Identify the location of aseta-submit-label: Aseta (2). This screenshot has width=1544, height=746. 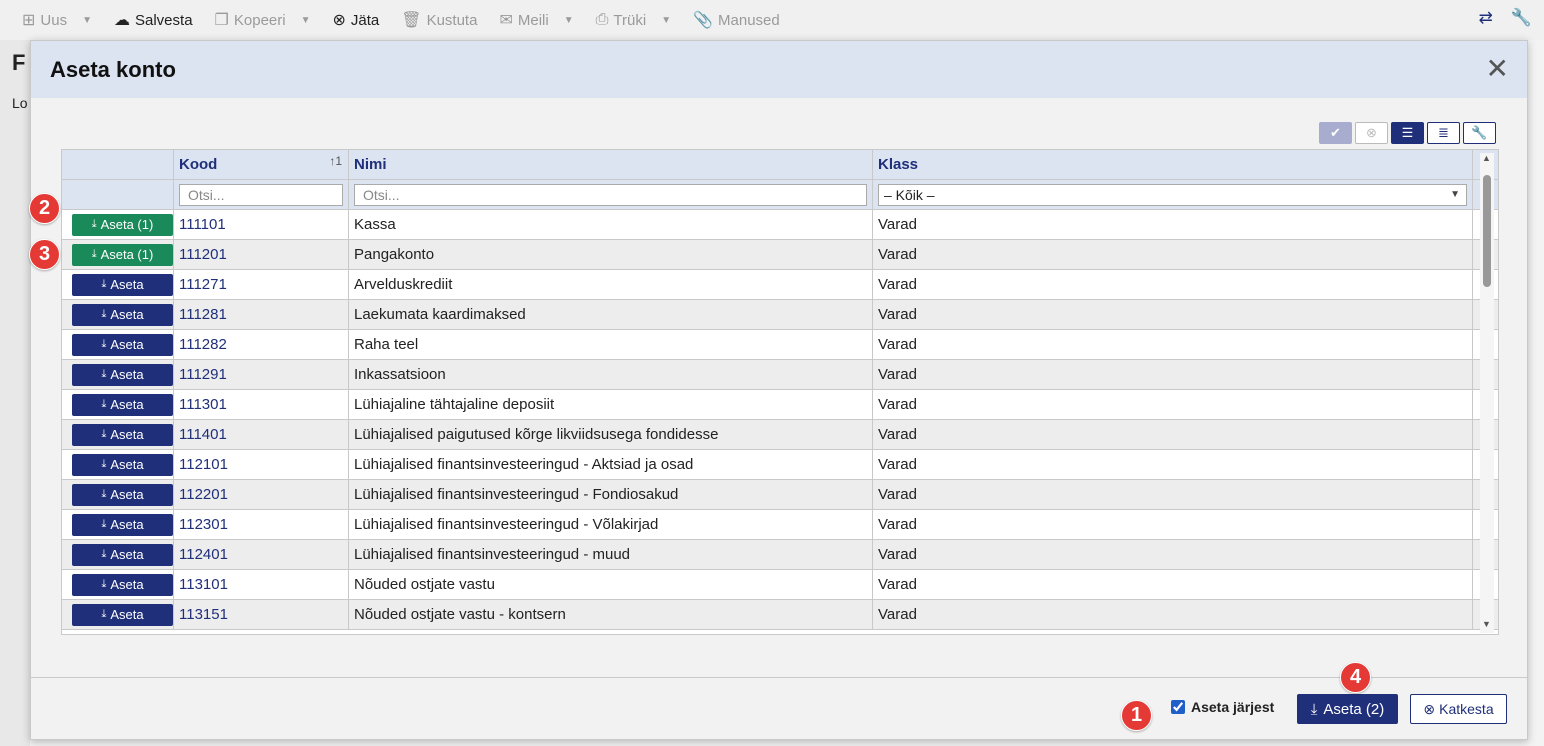
(1354, 709).